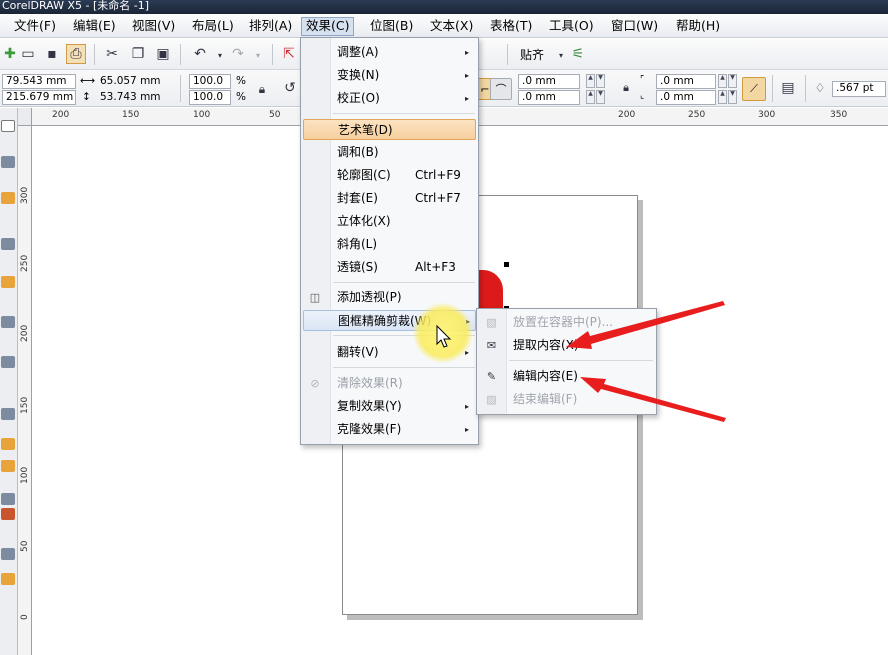 This screenshot has height=655, width=888. Describe the element at coordinates (820, 88) in the screenshot. I see `outline-pen-icon: ♢` at that location.